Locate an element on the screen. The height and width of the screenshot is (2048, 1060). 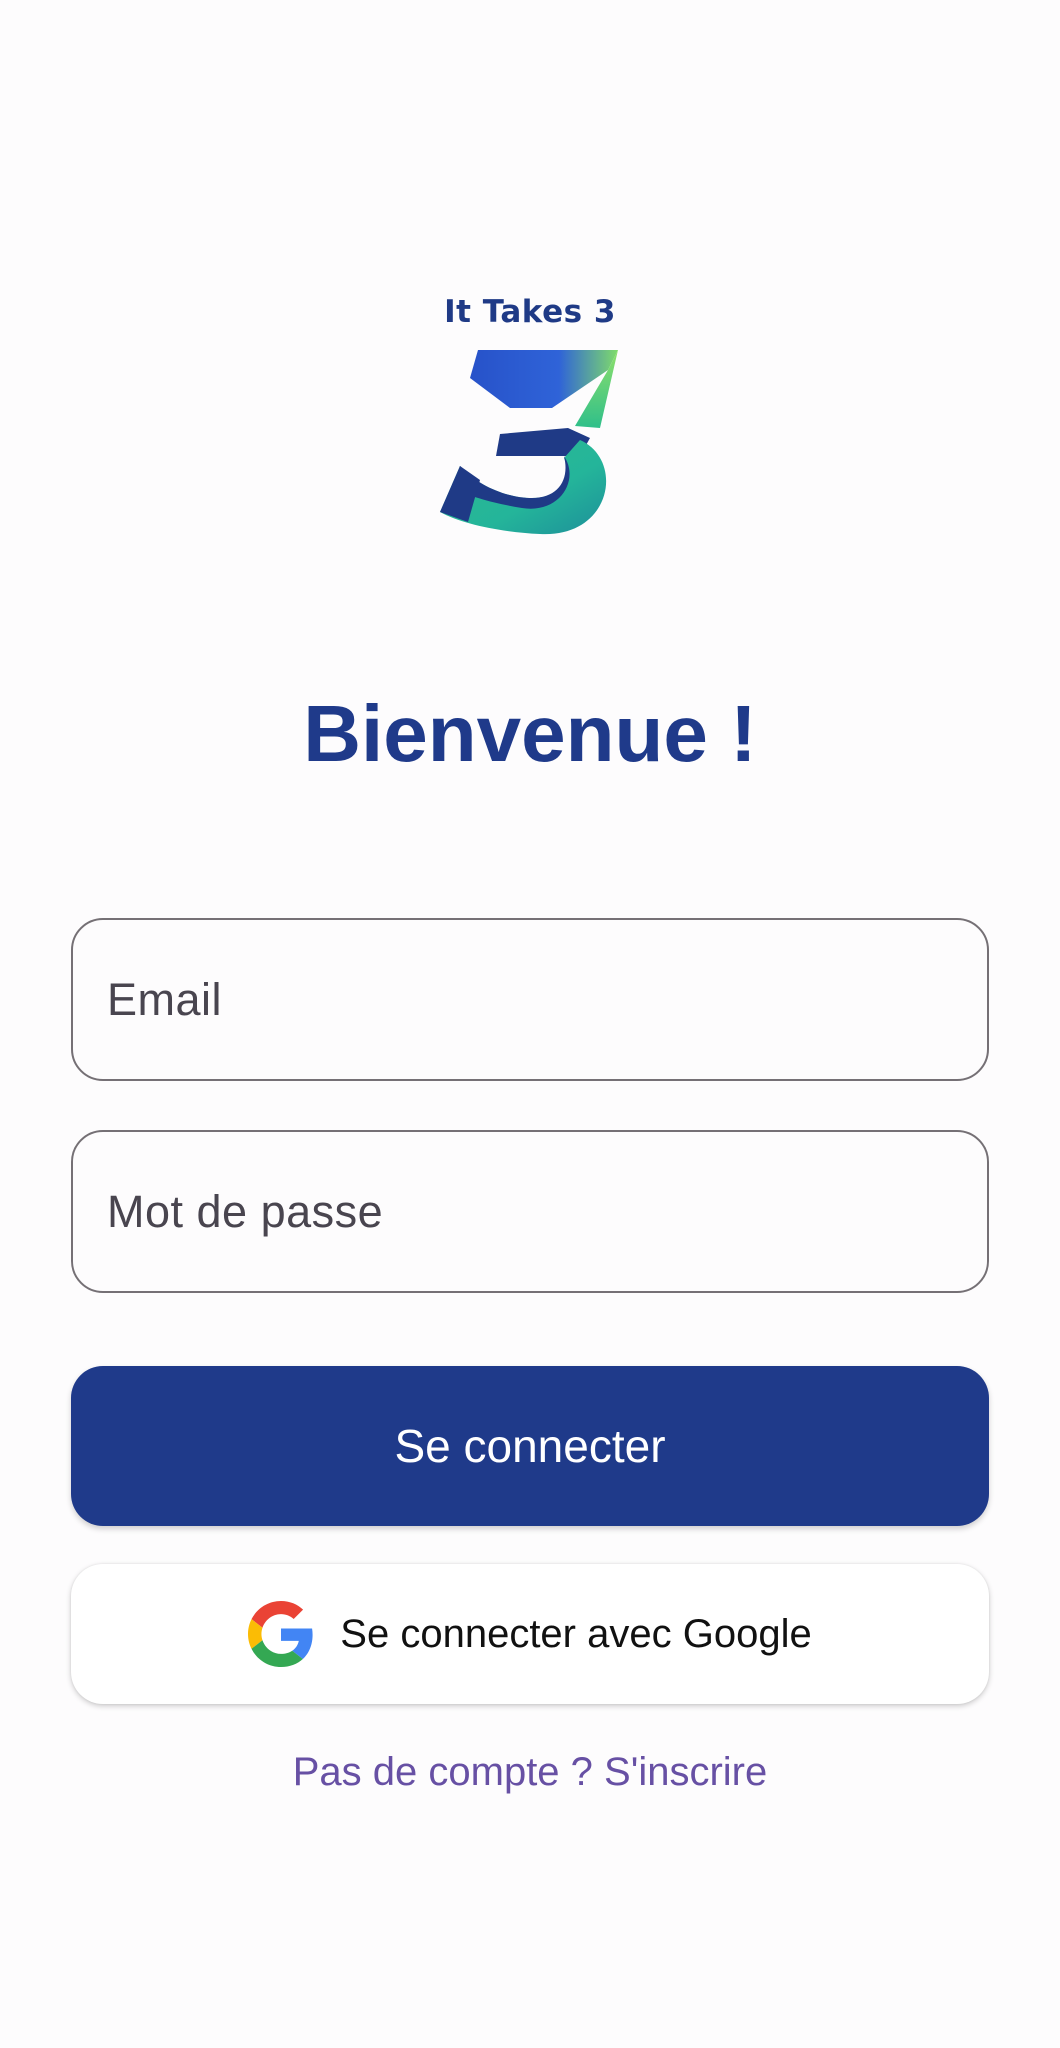
google-login-button: Se connecter avec Google is located at coordinates (530, 1634).